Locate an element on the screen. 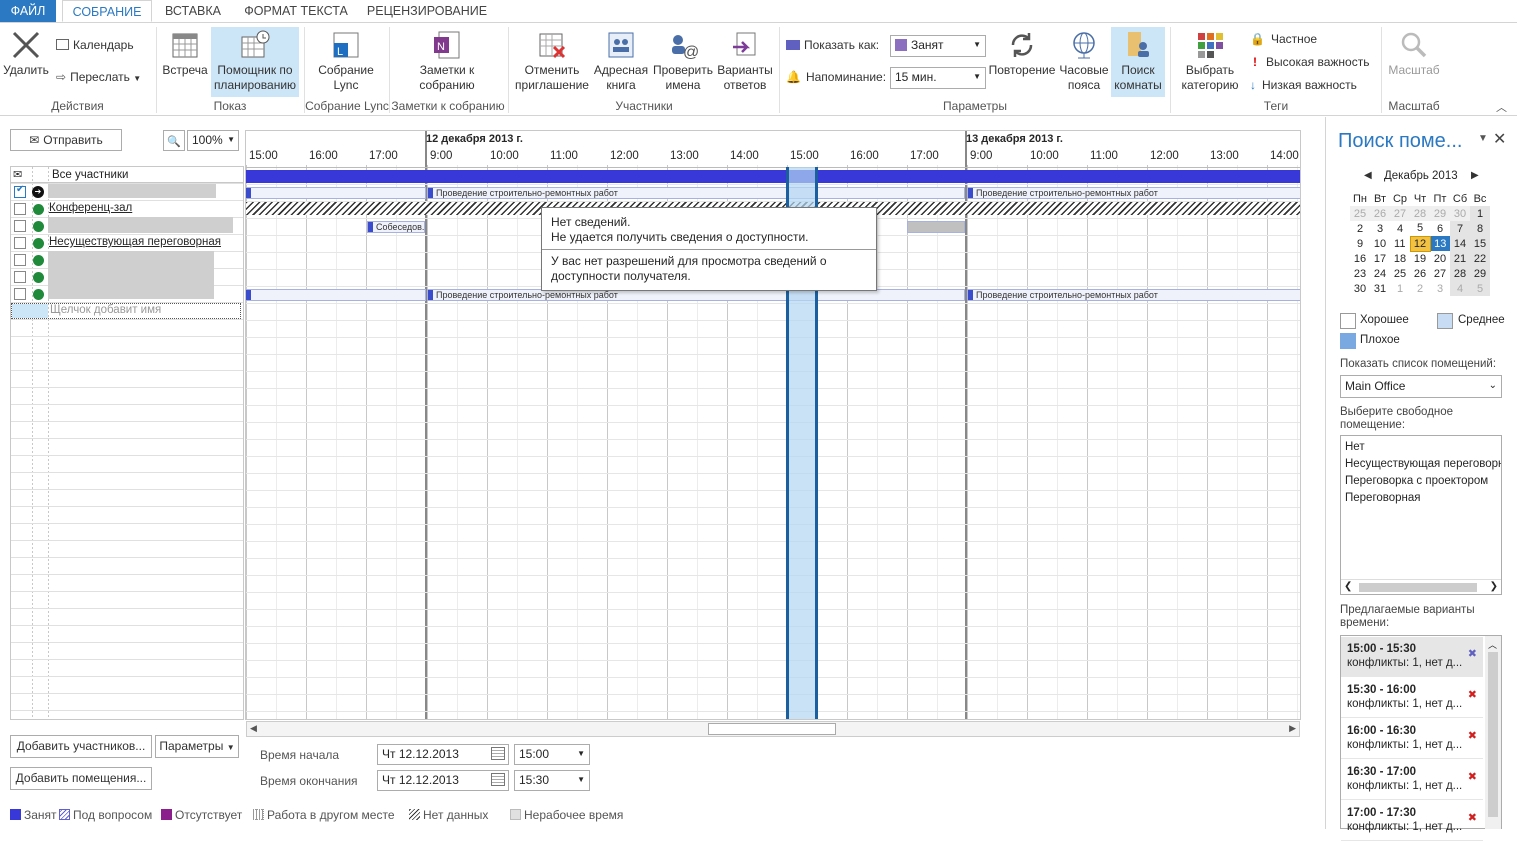 The height and width of the screenshot is (841, 1517). end-date-field: Чт 12.12.2013 is located at coordinates (443, 780).